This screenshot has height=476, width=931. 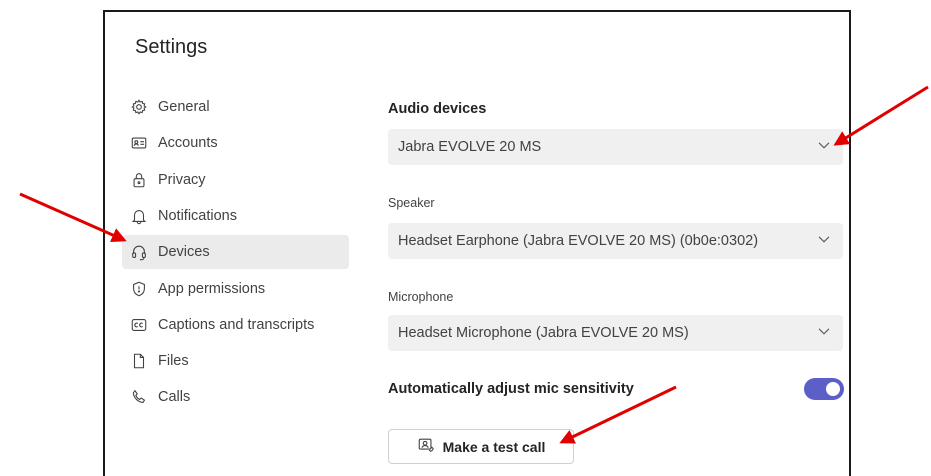 I want to click on make-test-call-button: Make a test call, so click(x=481, y=446).